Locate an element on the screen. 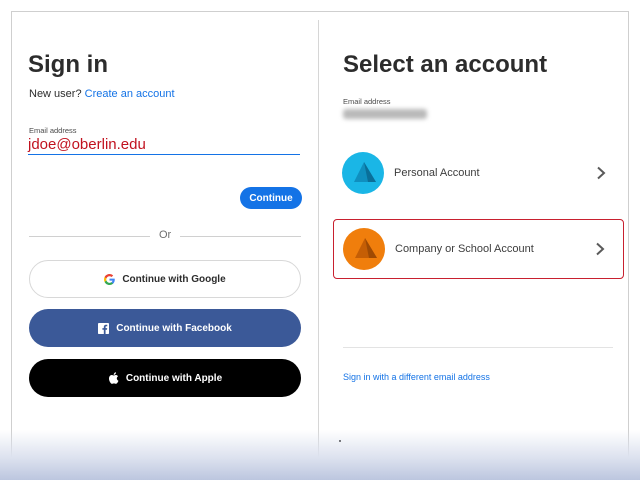 This screenshot has height=480, width=640. google-icon is located at coordinates (110, 279).